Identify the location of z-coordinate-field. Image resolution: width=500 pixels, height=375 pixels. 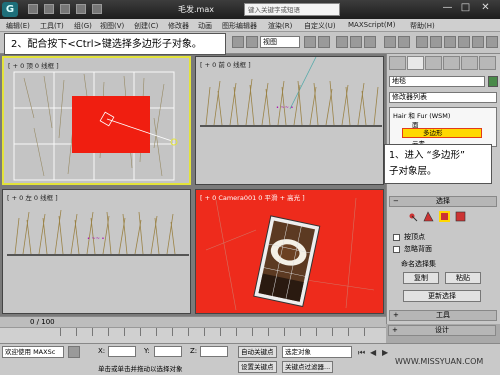
(214, 351).